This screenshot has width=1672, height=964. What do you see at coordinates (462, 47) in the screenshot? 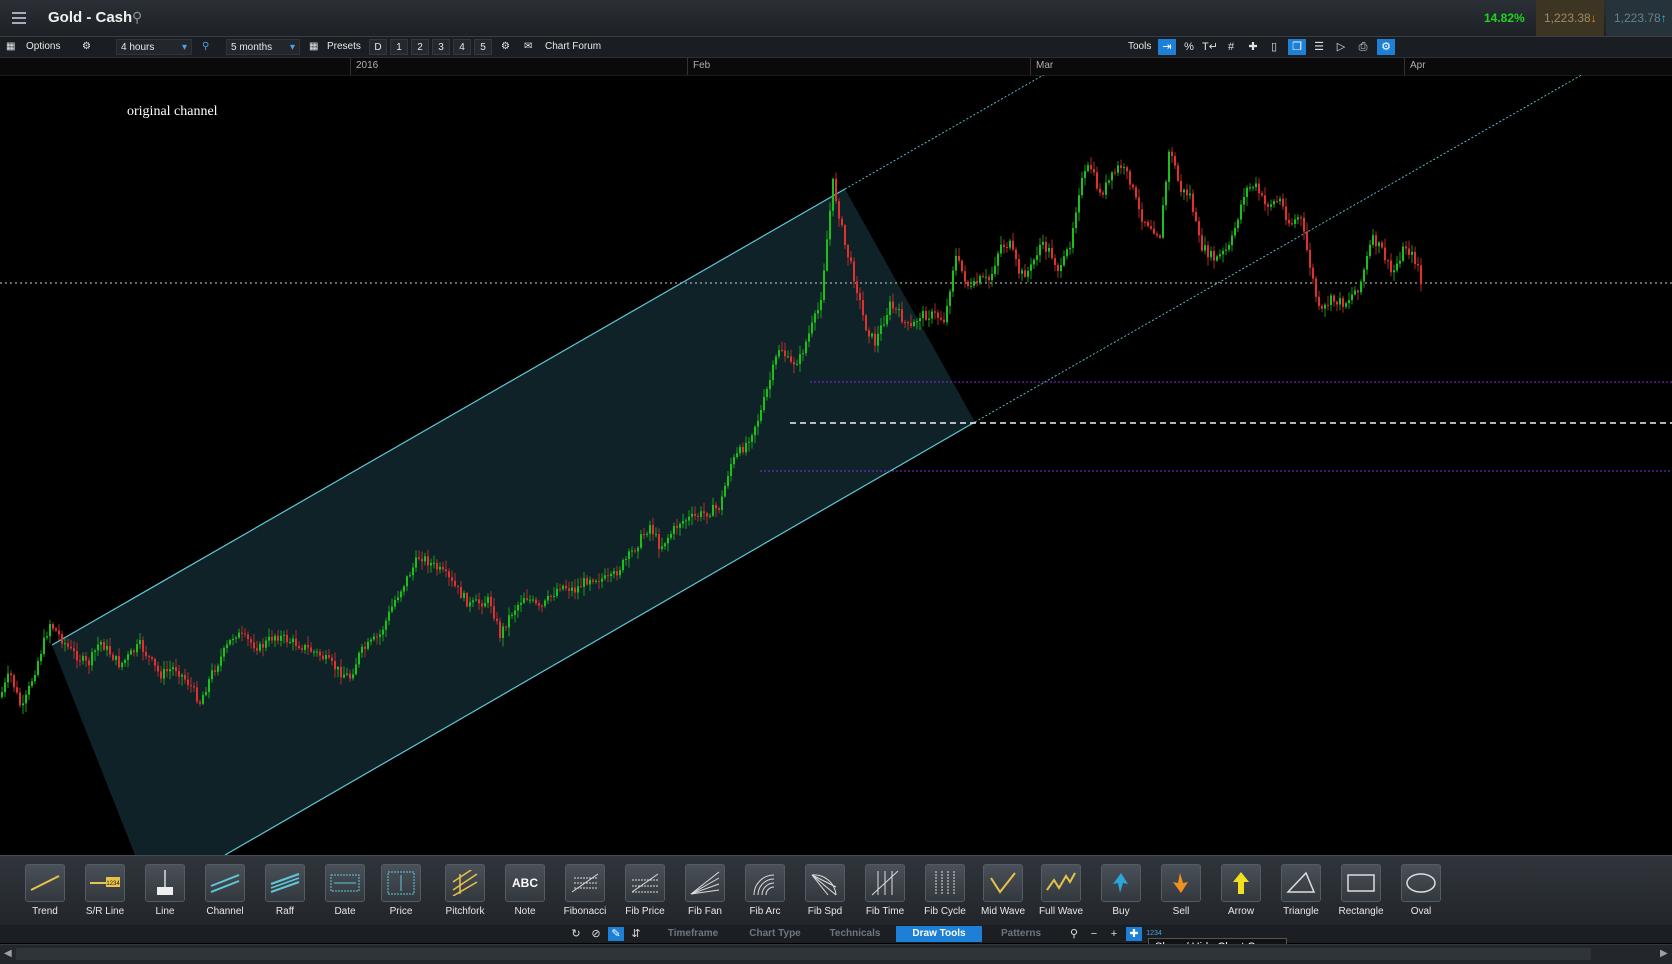
I see `preset-4-button: 4` at bounding box center [462, 47].